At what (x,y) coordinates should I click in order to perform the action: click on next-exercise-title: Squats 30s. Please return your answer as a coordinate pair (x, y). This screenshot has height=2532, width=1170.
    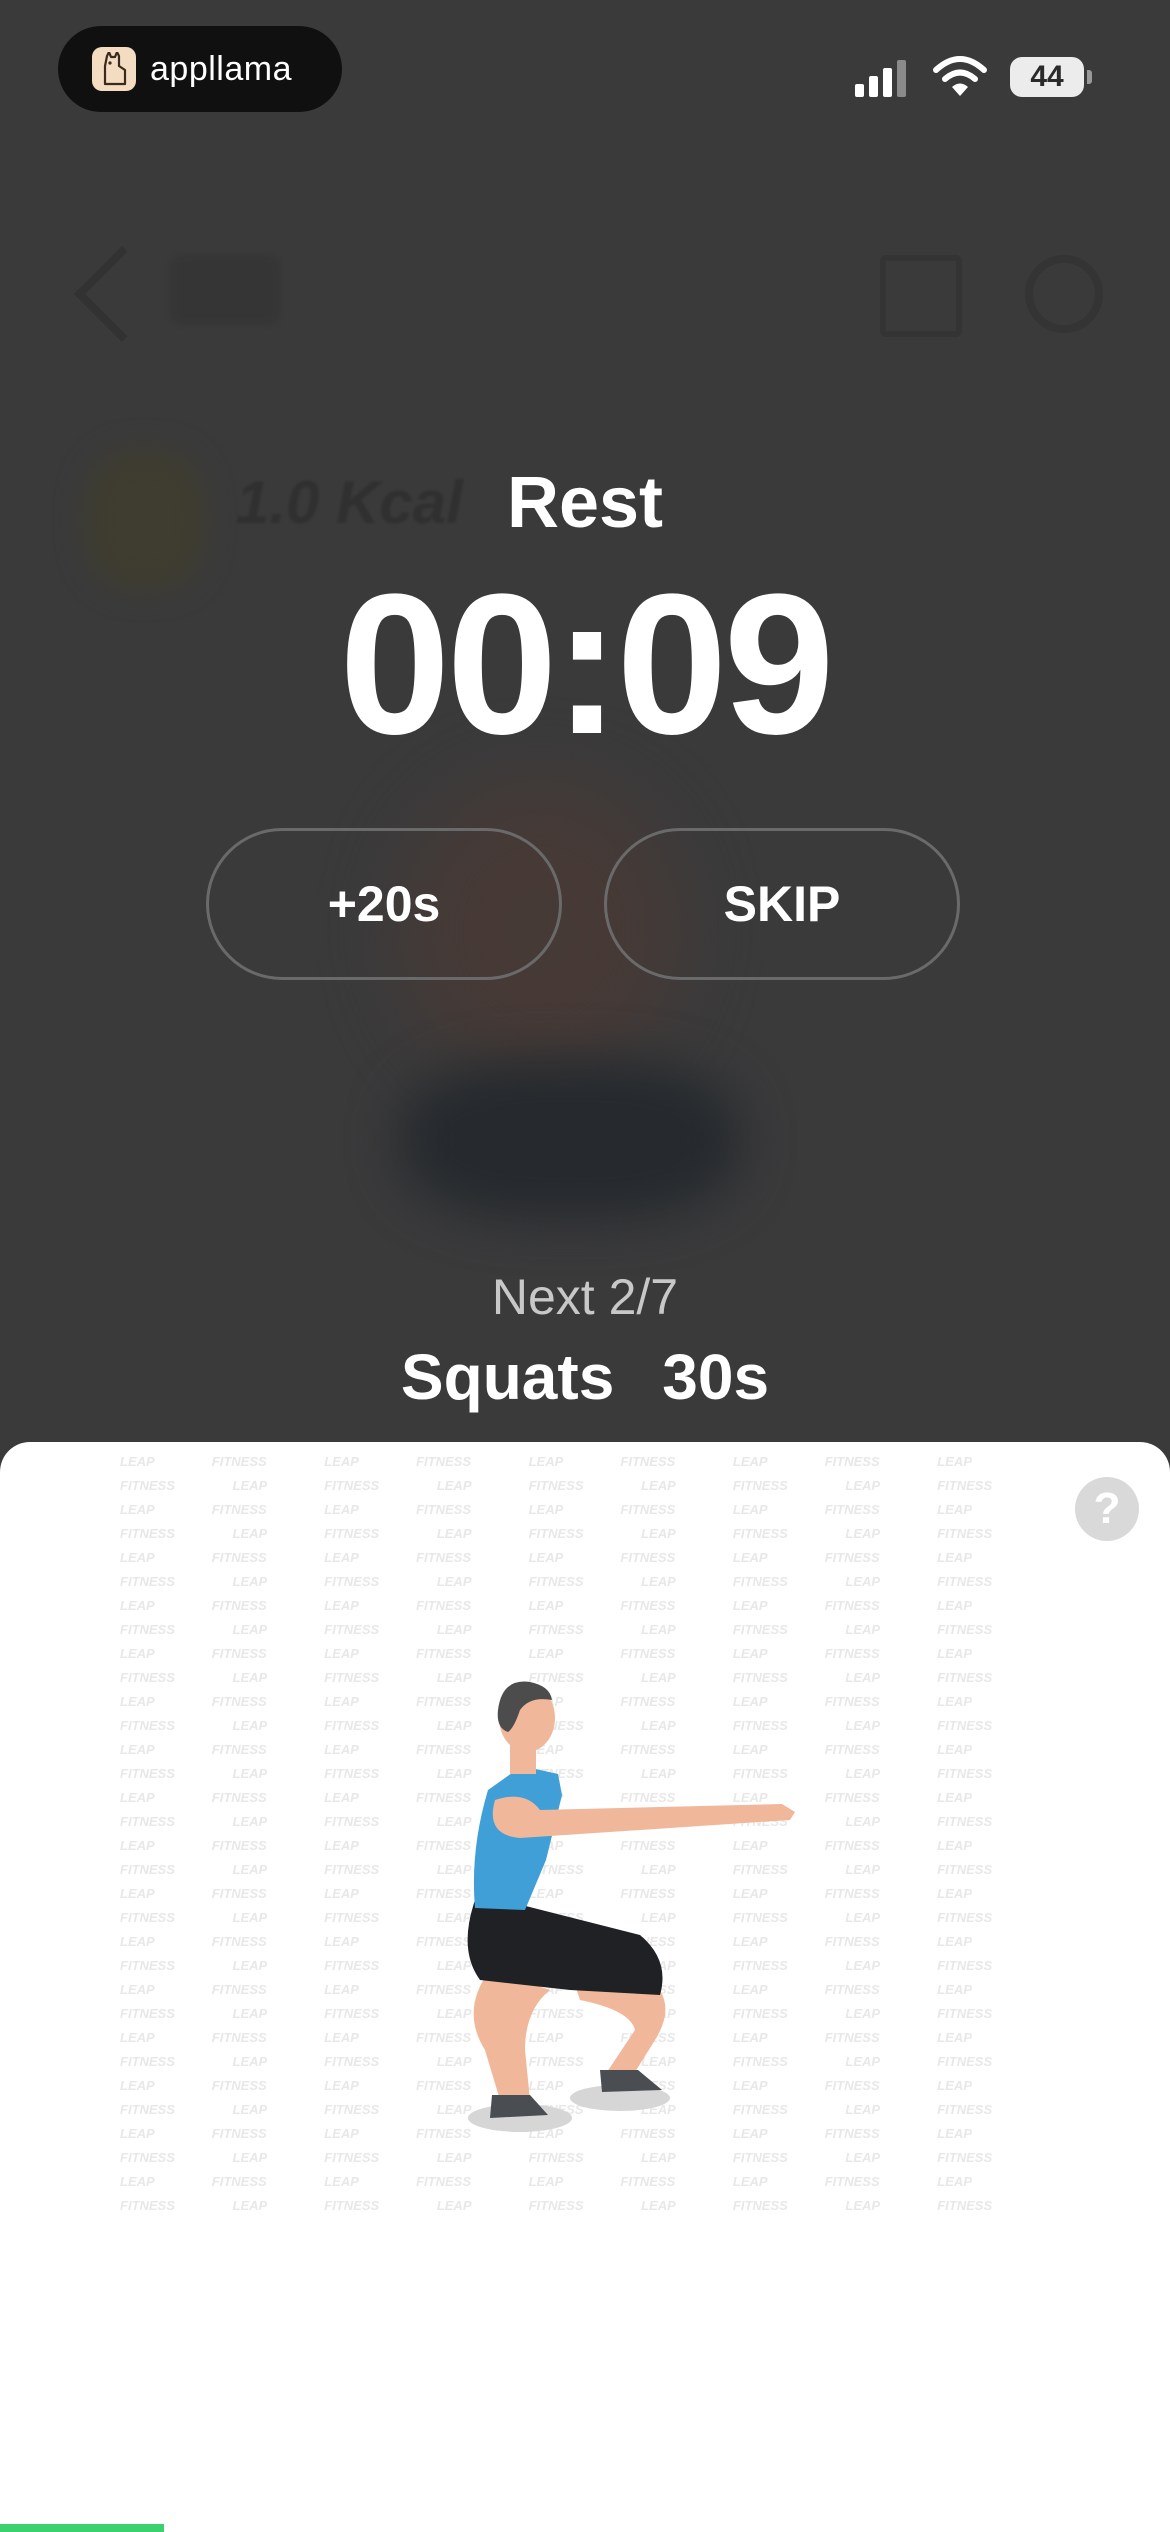
    Looking at the image, I should click on (585, 1377).